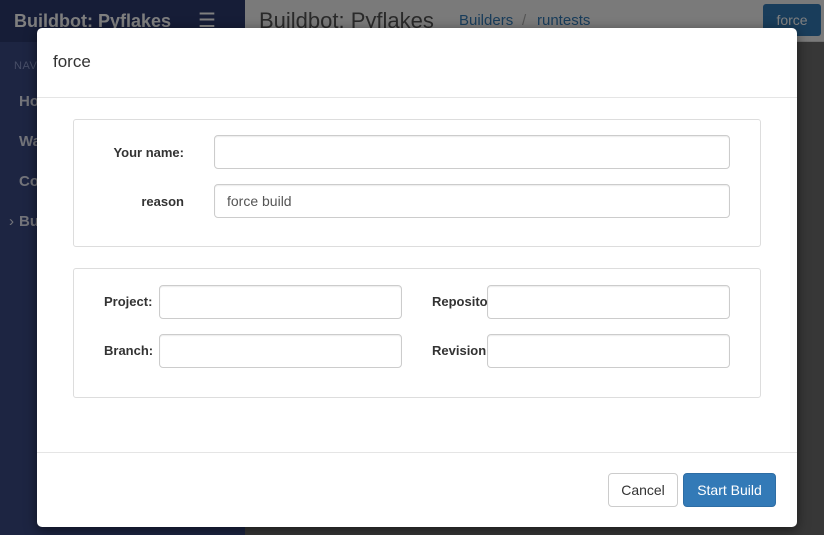  What do you see at coordinates (460, 301) in the screenshot?
I see `repository-label: Repository:` at bounding box center [460, 301].